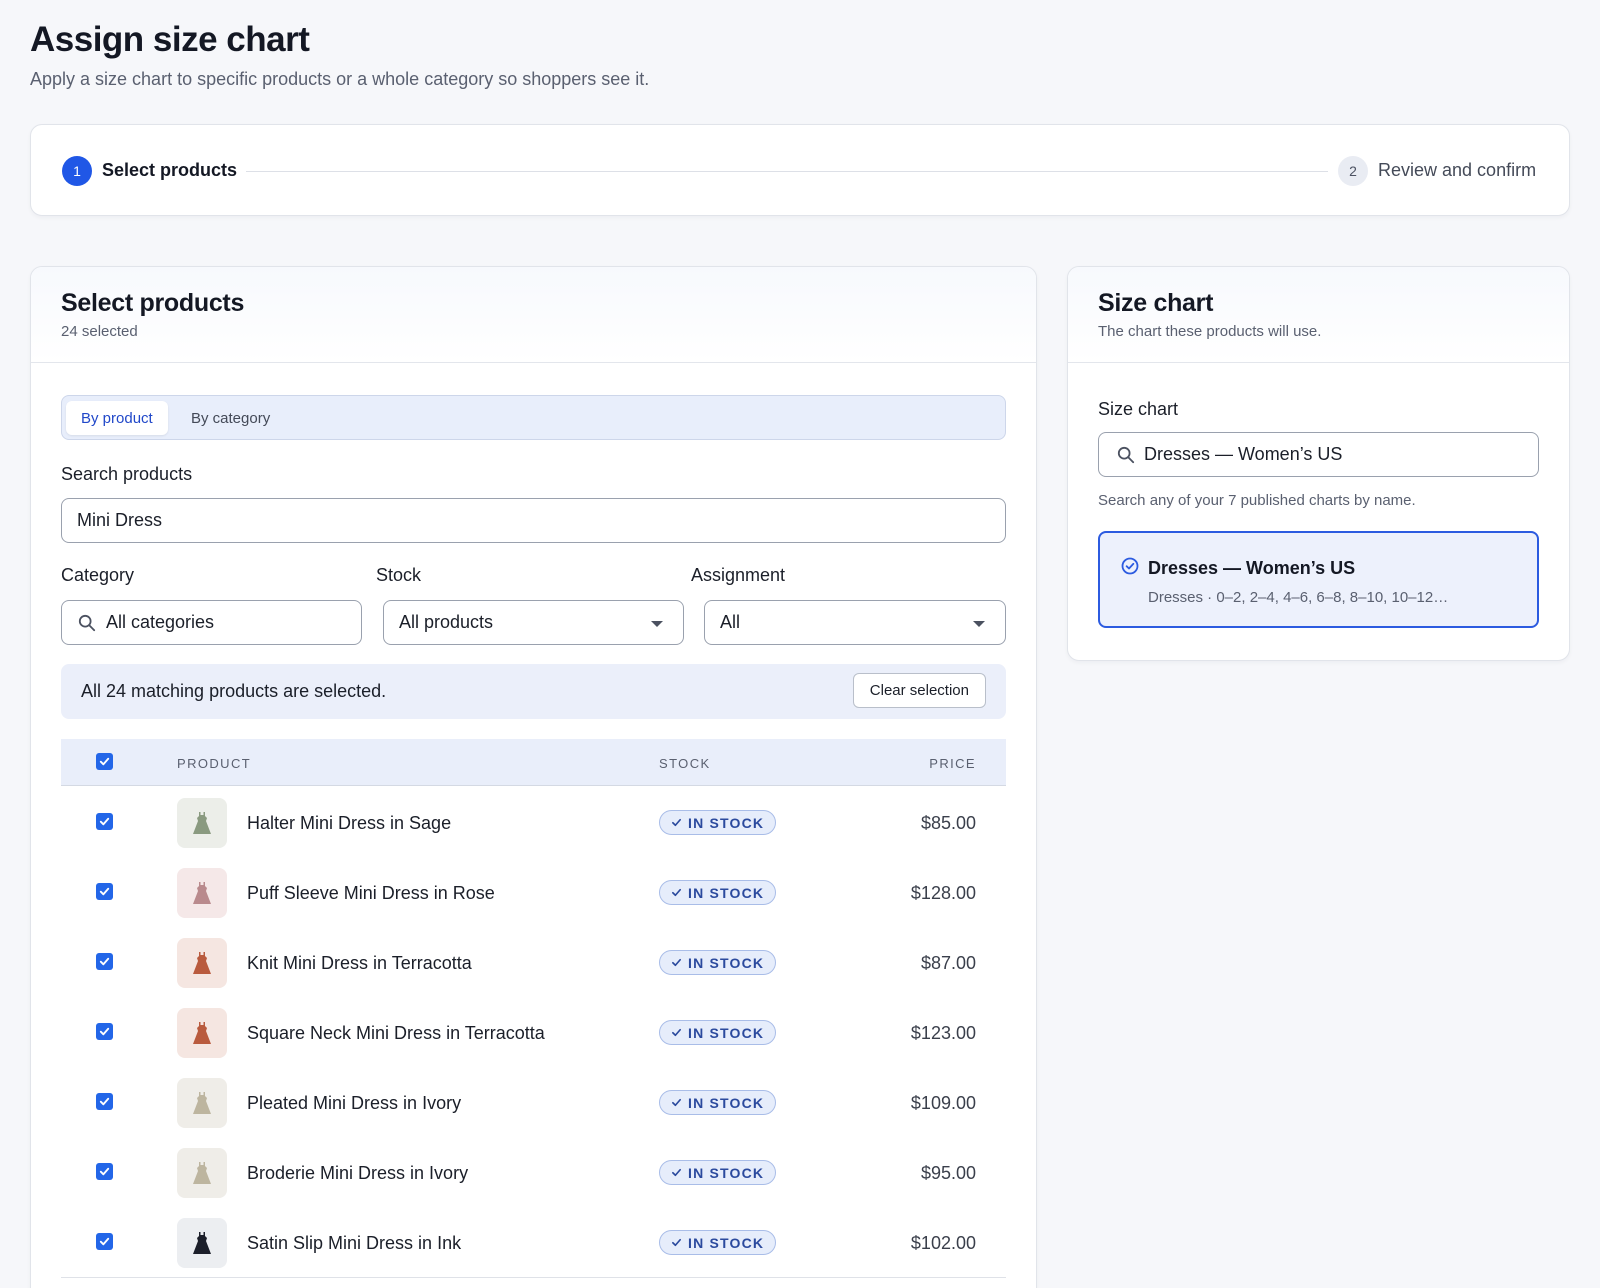 The height and width of the screenshot is (1288, 1600). Describe the element at coordinates (234, 691) in the screenshot. I see `selection-banner-text: All 24 matching products are selected.` at that location.